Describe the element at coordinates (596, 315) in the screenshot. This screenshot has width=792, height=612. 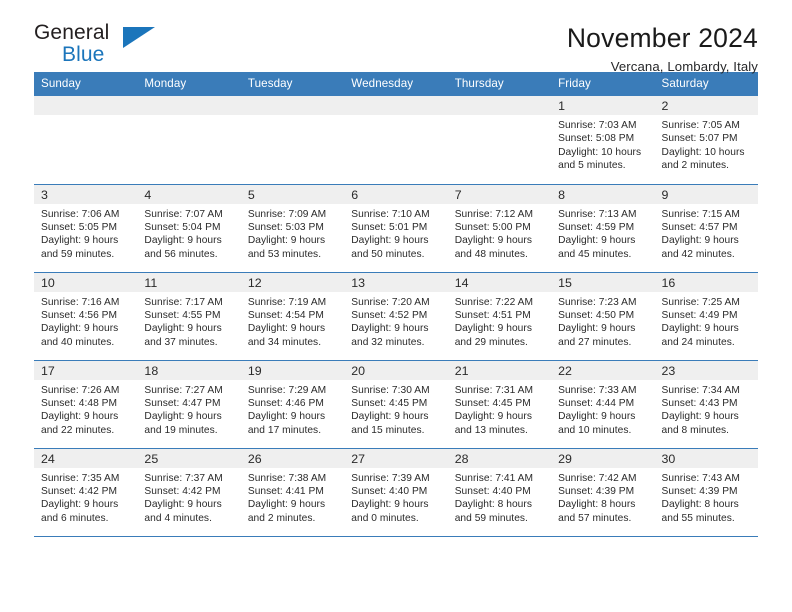
I see `day-sun-info-line: Sunset: 4:50 PM` at that location.